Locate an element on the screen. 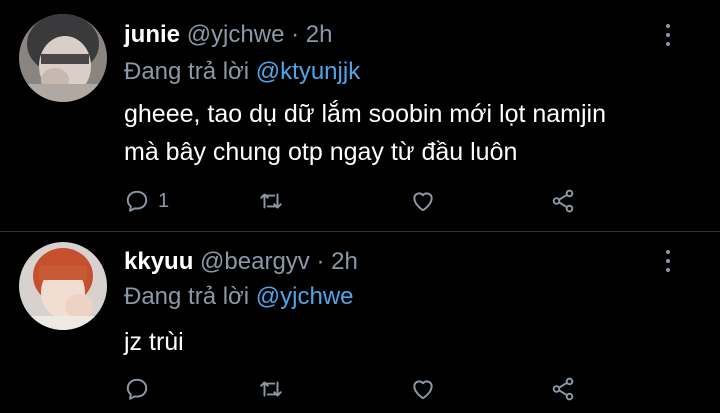 This screenshot has height=413, width=720. tweet-text: jz trùi is located at coordinates (154, 342).